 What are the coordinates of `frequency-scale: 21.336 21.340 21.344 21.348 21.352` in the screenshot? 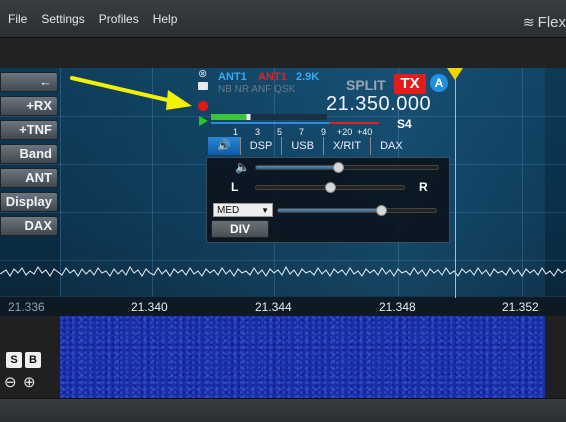 It's located at (283, 306).